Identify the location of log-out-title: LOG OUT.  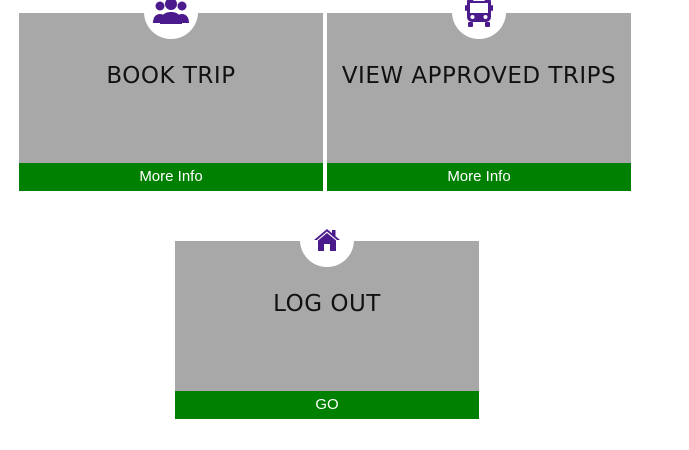
(327, 304).